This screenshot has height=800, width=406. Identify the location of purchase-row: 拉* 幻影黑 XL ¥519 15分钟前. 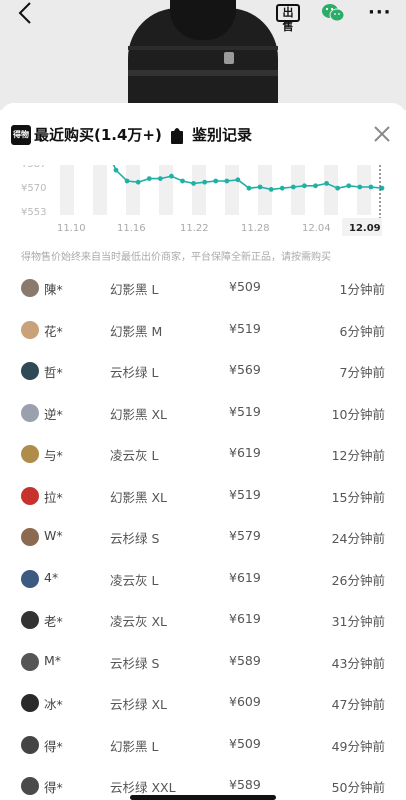
(203, 502).